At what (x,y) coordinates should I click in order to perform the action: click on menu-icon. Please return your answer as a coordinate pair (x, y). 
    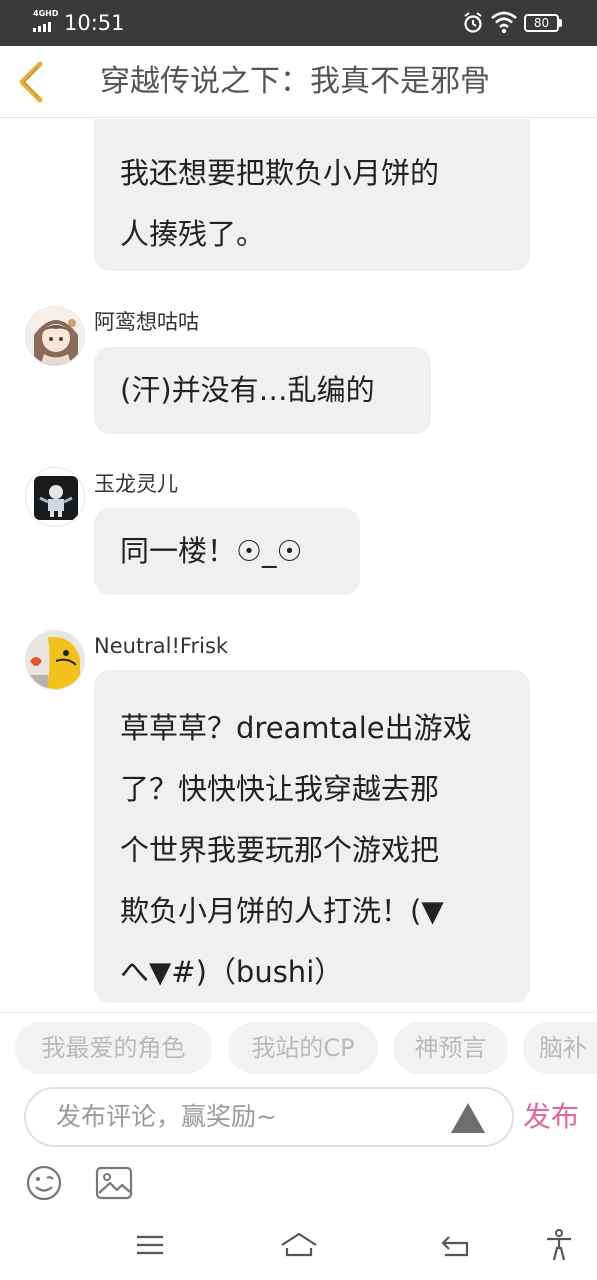
    Looking at the image, I should click on (150, 1245).